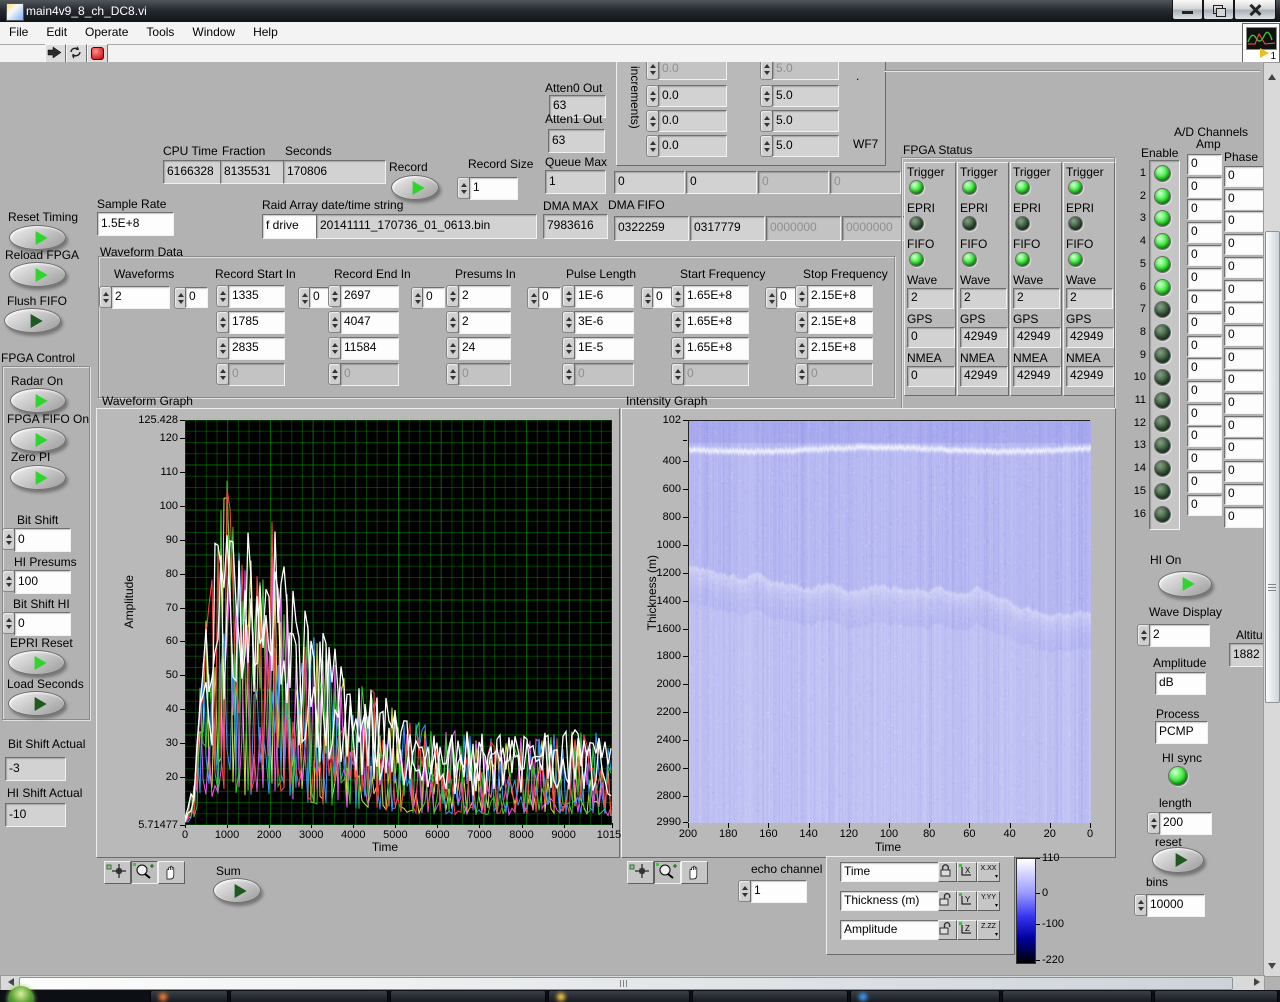 The height and width of the screenshot is (1002, 1280). What do you see at coordinates (967, 930) in the screenshot?
I see `axis-autoscale-button: Z` at bounding box center [967, 930].